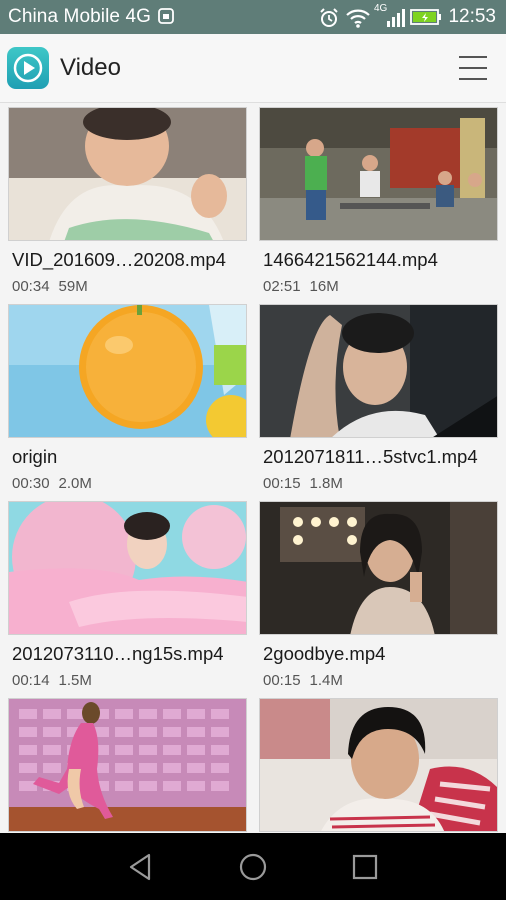 This screenshot has width=506, height=900. What do you see at coordinates (395, 20) in the screenshot?
I see `signal-icon` at bounding box center [395, 20].